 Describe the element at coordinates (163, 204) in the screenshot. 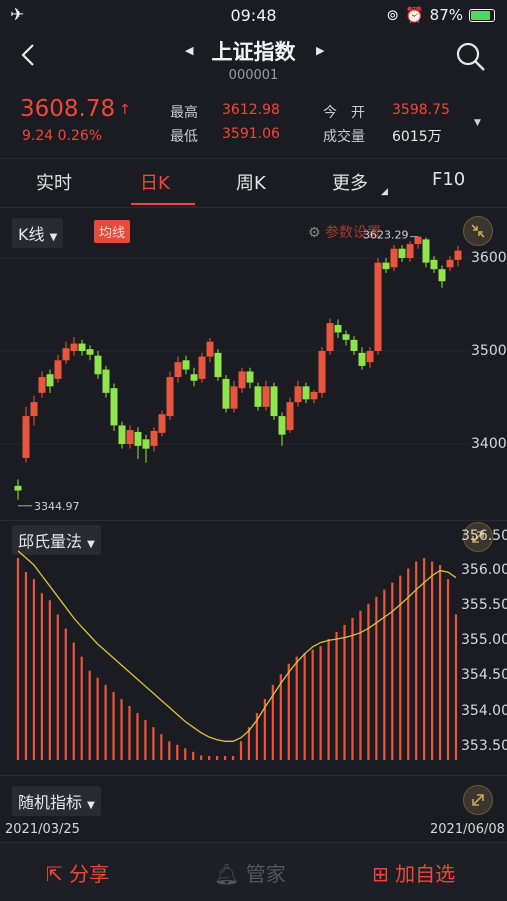

I see `active-tab-indicator` at that location.